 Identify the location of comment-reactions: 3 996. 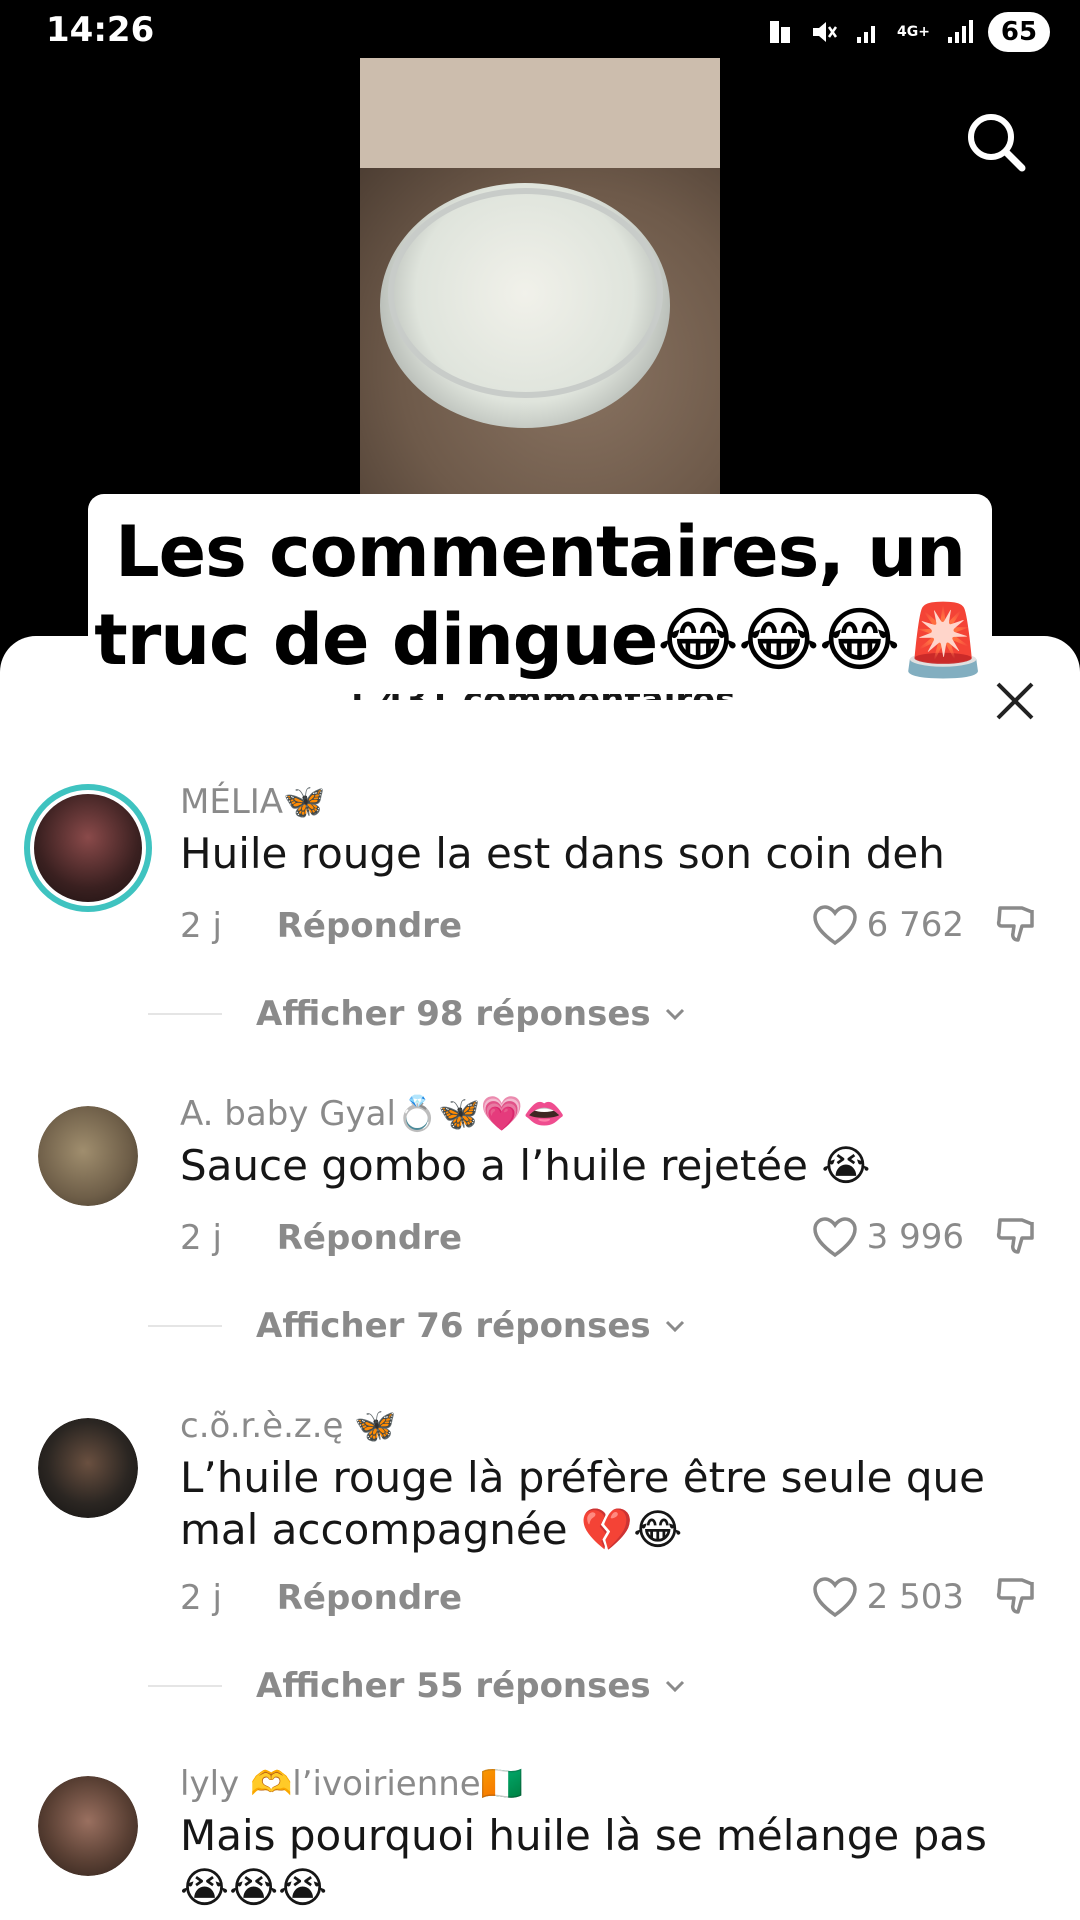
(925, 1237).